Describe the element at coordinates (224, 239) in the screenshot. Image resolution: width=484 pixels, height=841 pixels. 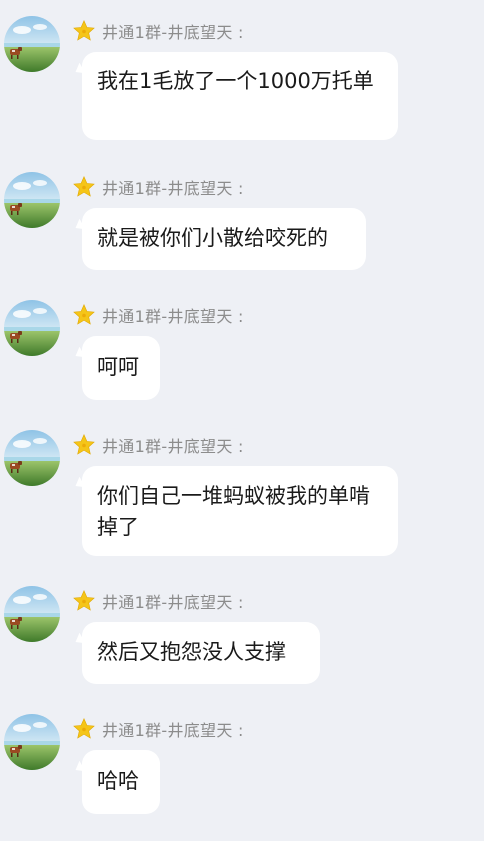
I see `message-bubble: 就是被你们小散给咬死的` at that location.